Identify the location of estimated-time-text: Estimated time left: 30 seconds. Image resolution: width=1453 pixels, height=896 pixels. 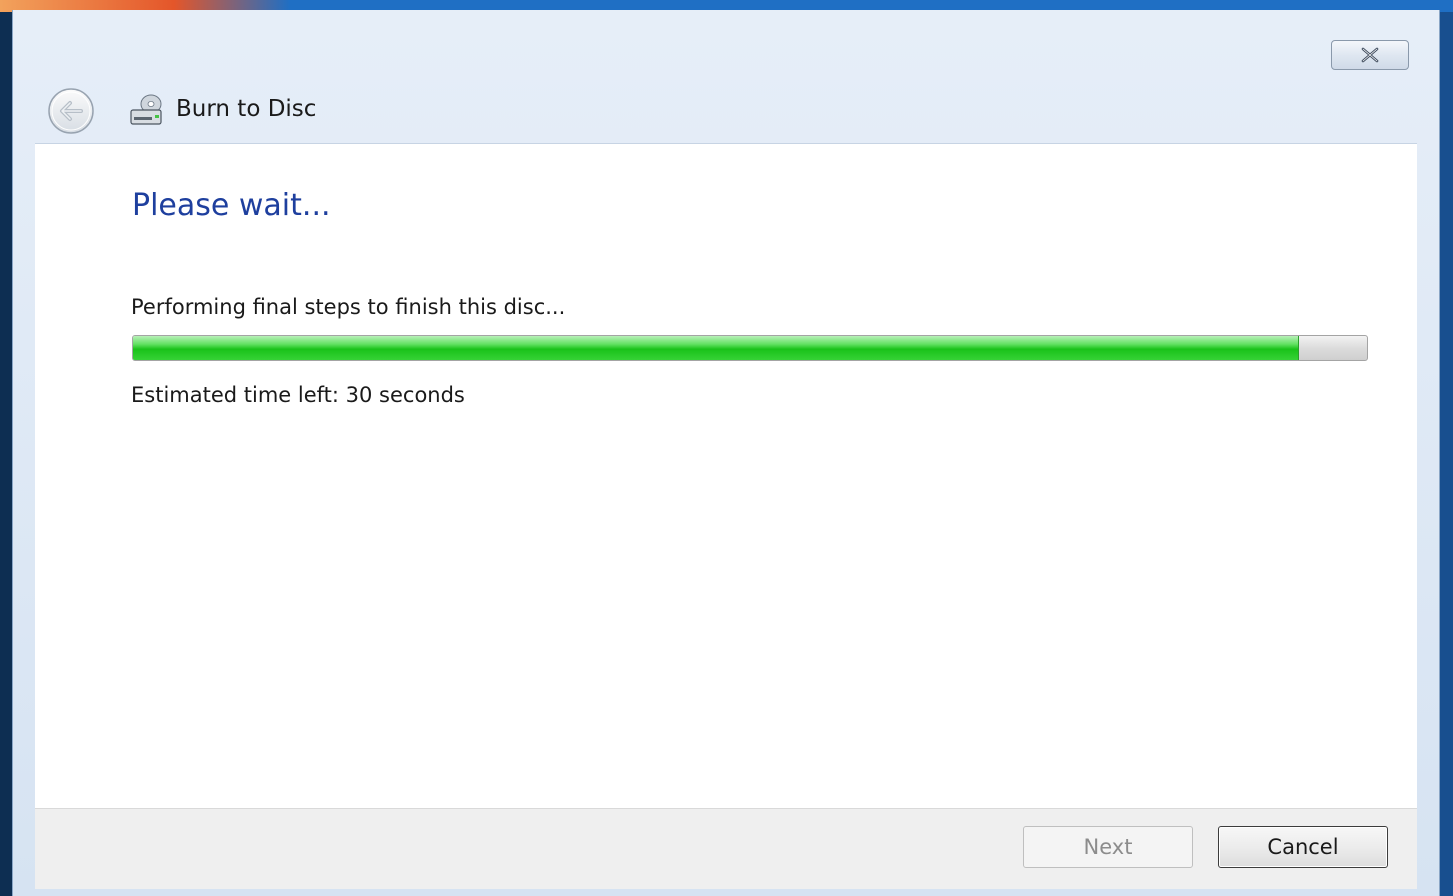
(298, 395).